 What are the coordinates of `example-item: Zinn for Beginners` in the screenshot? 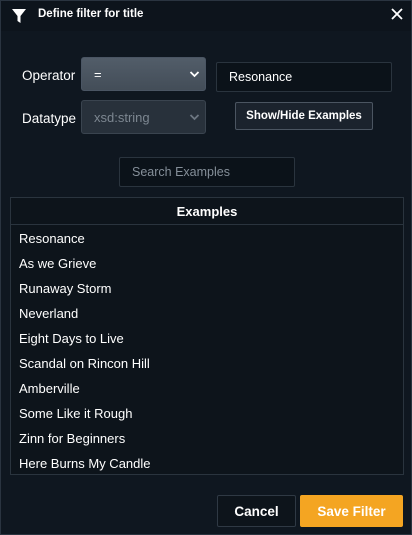 It's located at (207, 438).